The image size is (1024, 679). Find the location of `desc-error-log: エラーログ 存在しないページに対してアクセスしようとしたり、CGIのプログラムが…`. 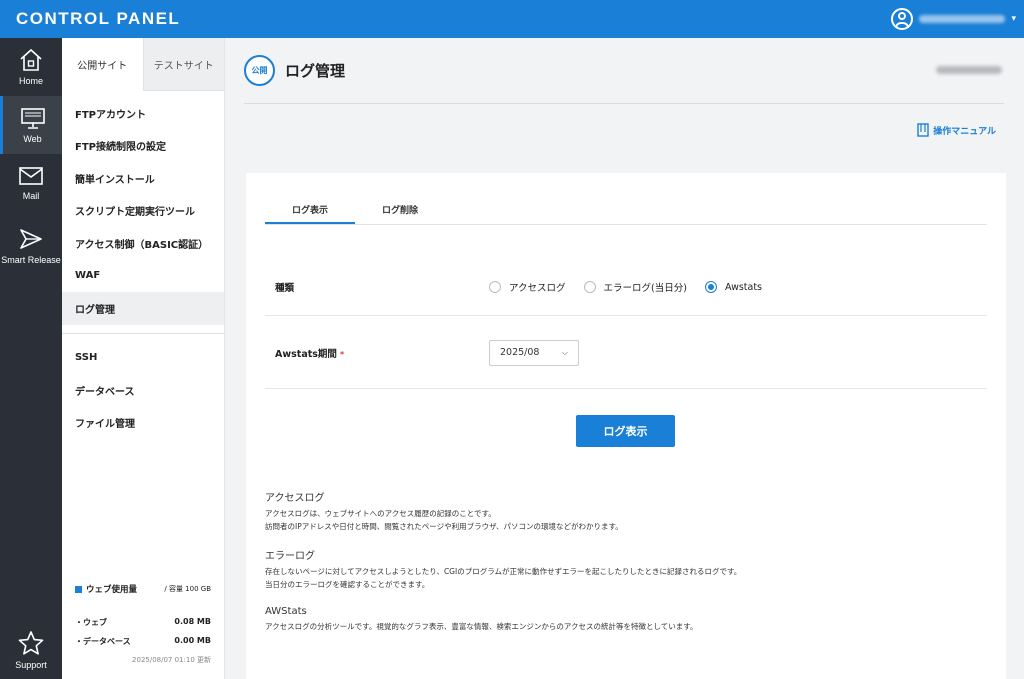

desc-error-log: エラーログ 存在しないページに対してアクセスしようとしたり、CGIのプログラムが… is located at coordinates (625, 569).